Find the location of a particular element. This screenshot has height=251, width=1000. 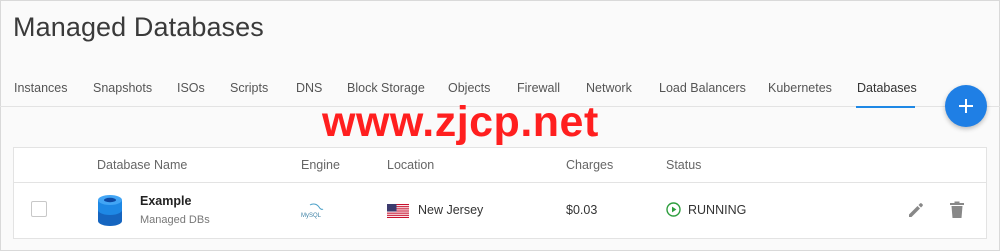

tab-instances: Instances is located at coordinates (41, 88).